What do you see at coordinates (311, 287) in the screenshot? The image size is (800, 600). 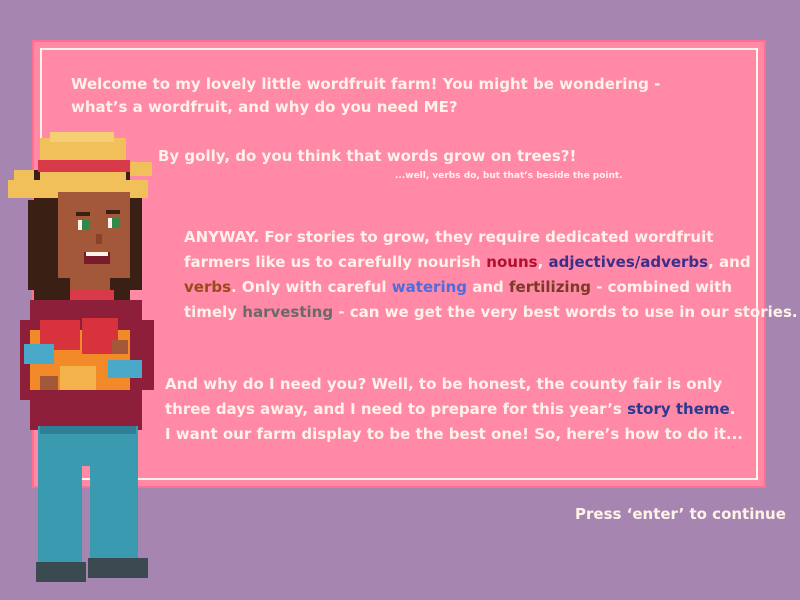 I see `text-span: . Only with careful` at bounding box center [311, 287].